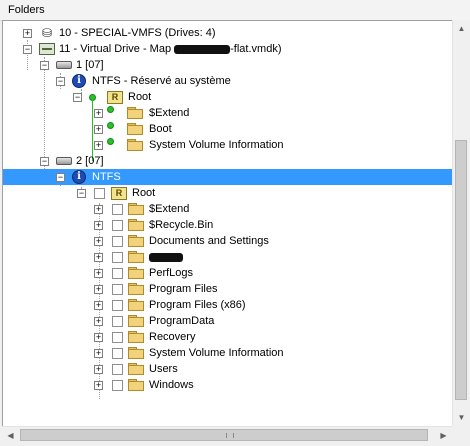 The image size is (470, 446). Describe the element at coordinates (172, 337) in the screenshot. I see `tree-node-label: Recovery` at that location.